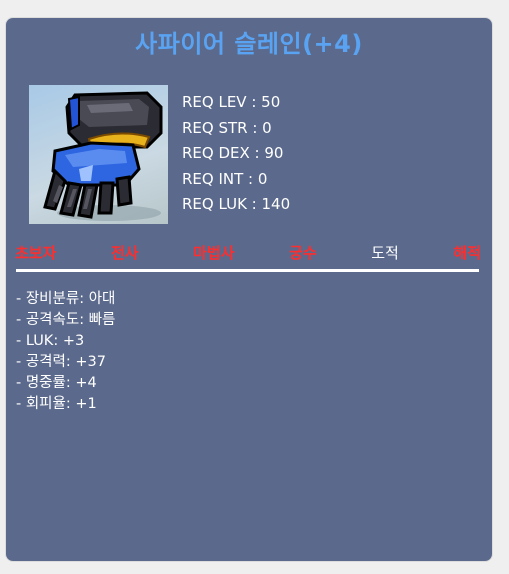 The height and width of the screenshot is (574, 509). Describe the element at coordinates (231, 102) in the screenshot. I see `req-level: REQ LEV : 50` at that location.